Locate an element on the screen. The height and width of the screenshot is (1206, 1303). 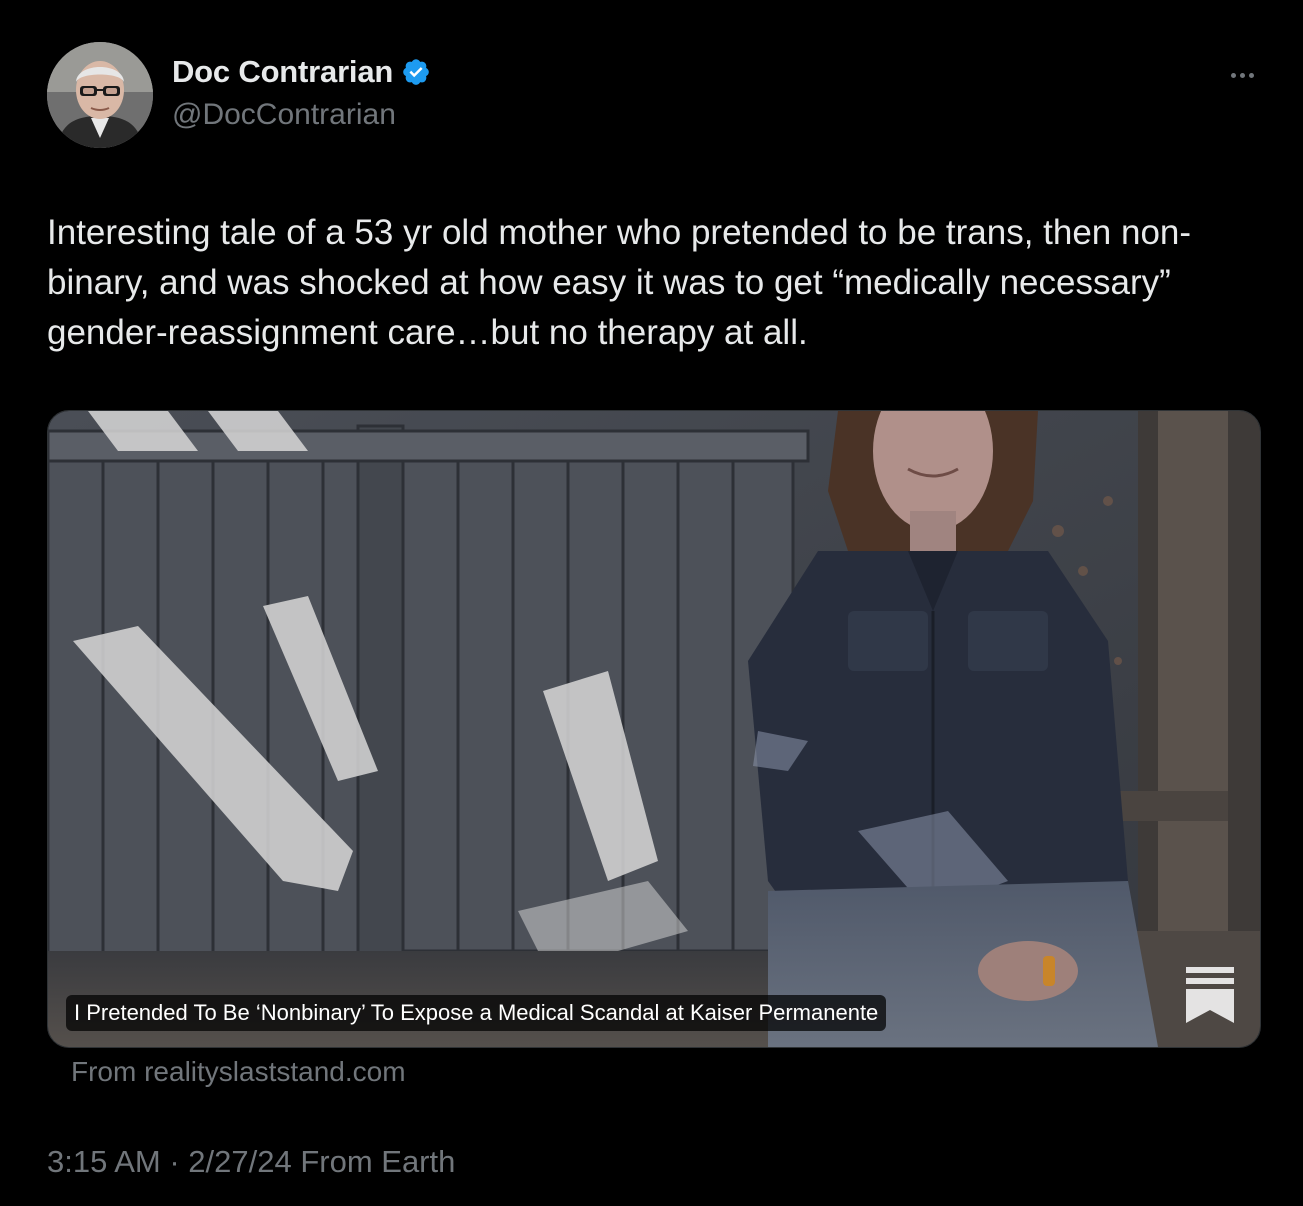
tweet-timestamp: 3:15 AM · 2/27/24 From Earth is located at coordinates (251, 1162).